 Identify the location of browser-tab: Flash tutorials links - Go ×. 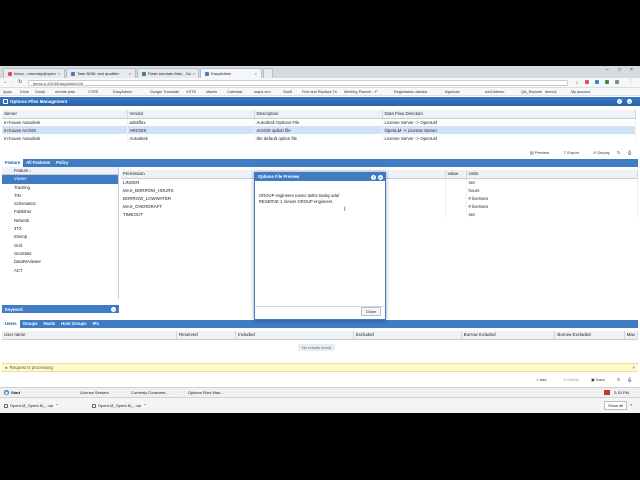
(168, 73).